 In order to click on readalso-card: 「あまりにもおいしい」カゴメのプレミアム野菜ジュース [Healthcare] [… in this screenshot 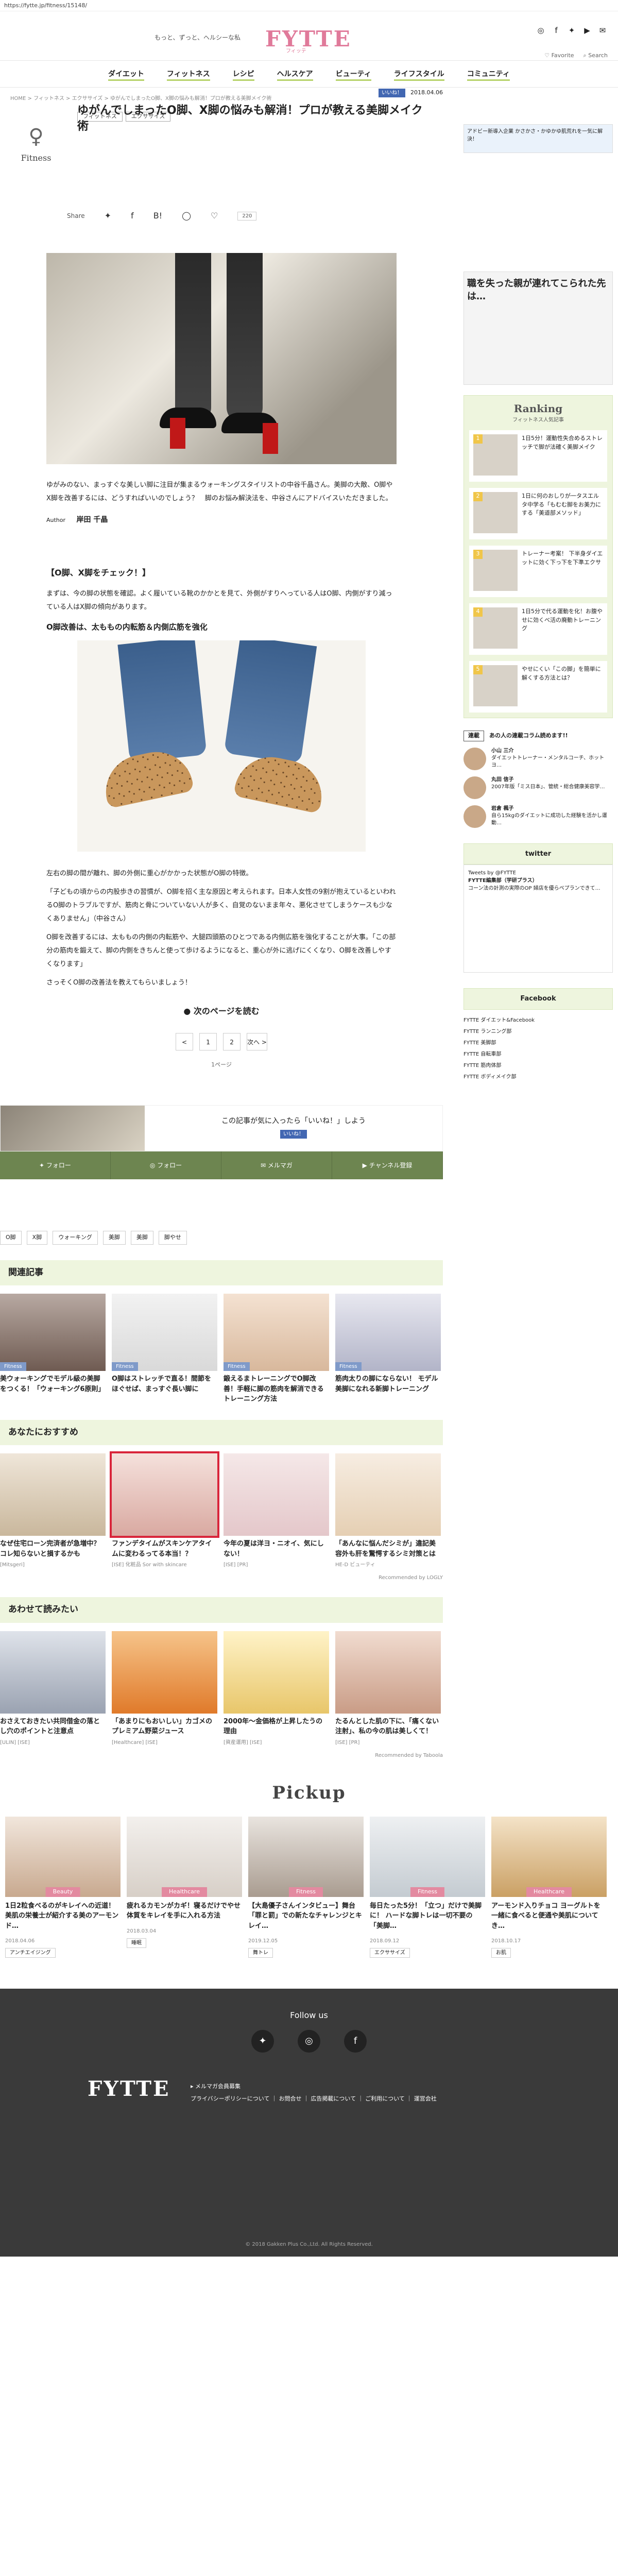, I will do `click(164, 1689)`.